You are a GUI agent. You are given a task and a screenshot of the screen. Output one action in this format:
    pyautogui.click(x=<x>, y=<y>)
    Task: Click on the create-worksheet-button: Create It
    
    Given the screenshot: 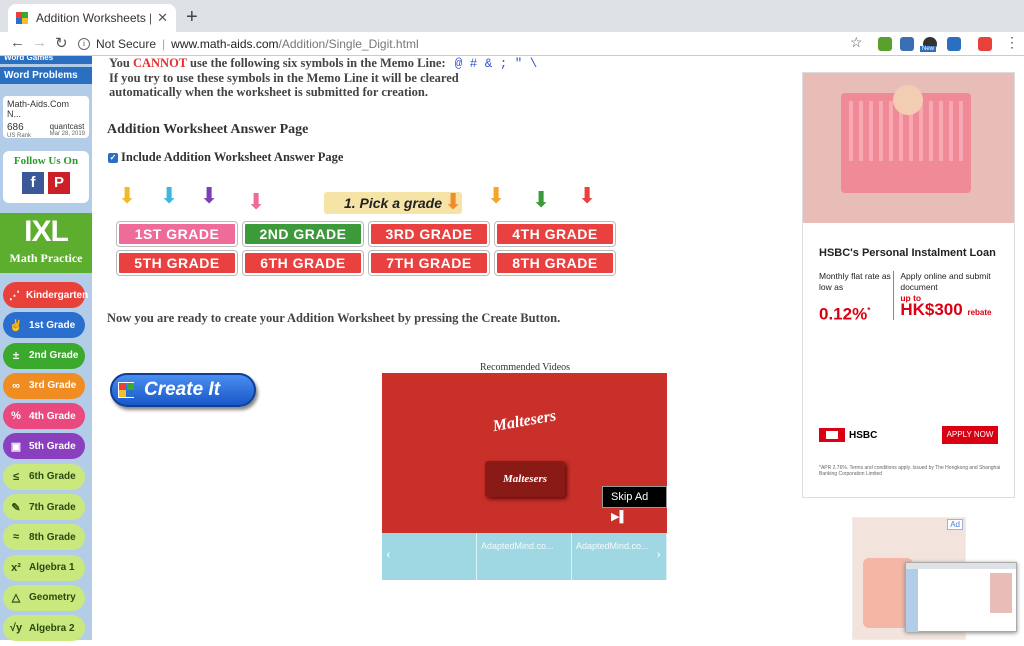 What is the action you would take?
    pyautogui.click(x=183, y=390)
    